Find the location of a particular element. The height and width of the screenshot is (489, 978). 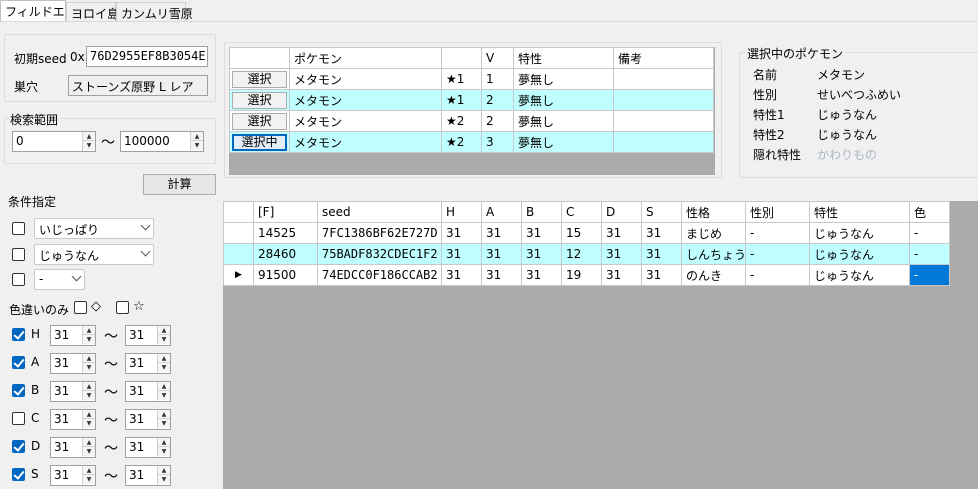

results-header: 性別 is located at coordinates (777, 212).